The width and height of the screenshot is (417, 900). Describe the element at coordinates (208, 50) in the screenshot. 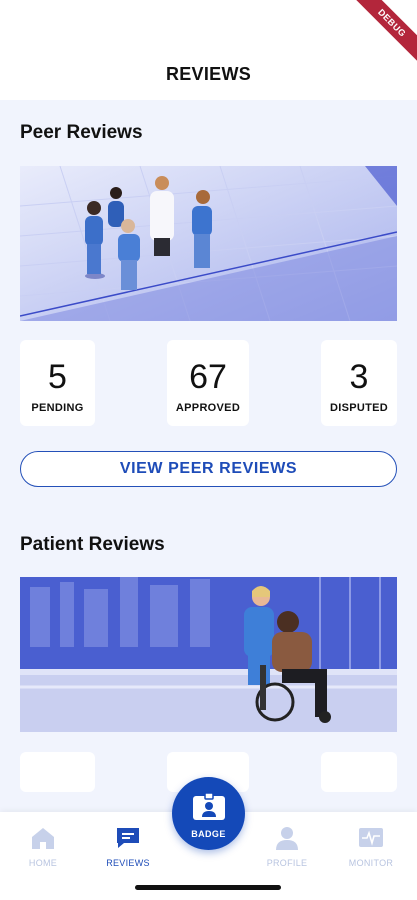

I see `app-header: REVIEWS DEBUG` at that location.